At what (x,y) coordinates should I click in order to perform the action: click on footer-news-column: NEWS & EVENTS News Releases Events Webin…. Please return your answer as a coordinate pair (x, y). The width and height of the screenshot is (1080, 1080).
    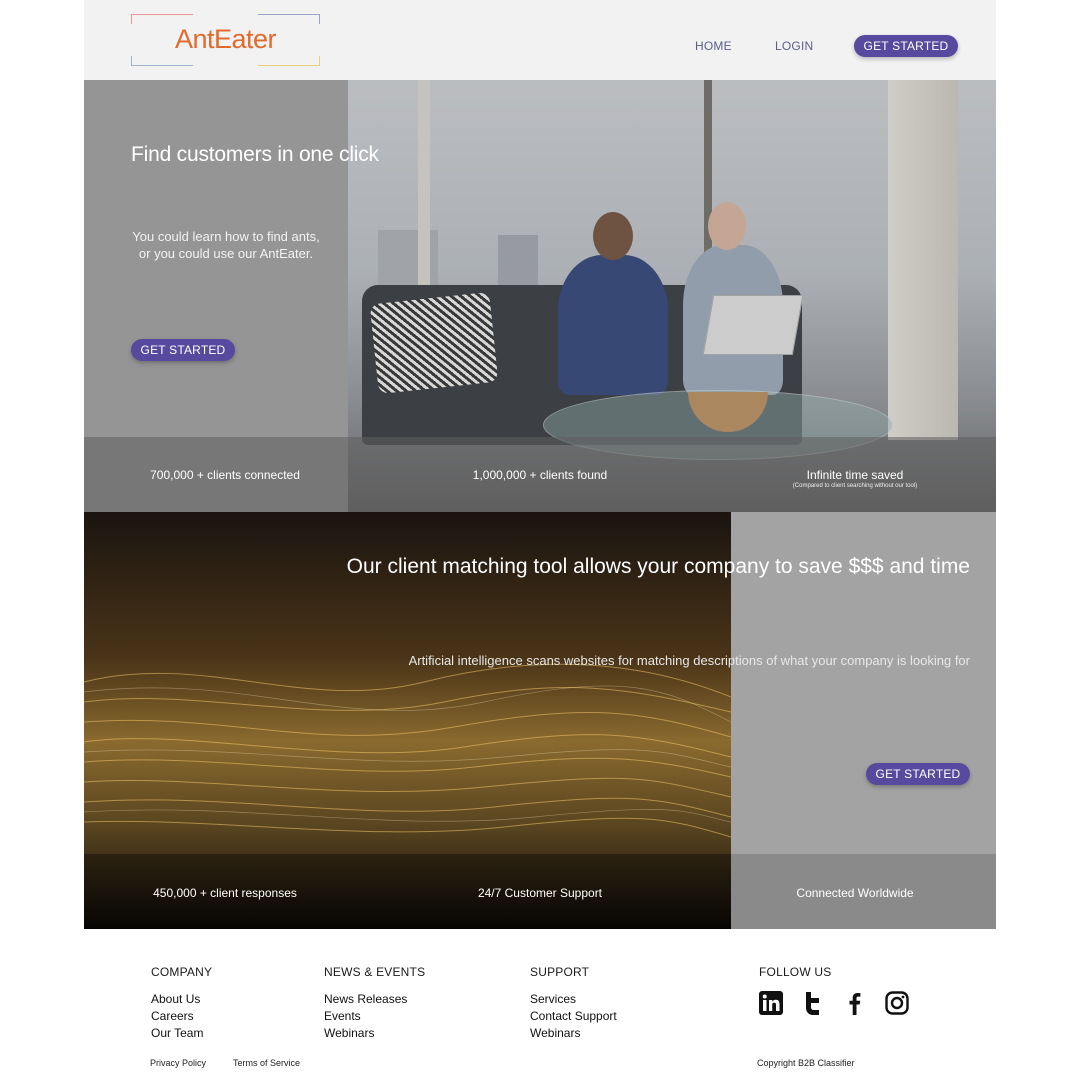
    Looking at the image, I should click on (374, 1003).